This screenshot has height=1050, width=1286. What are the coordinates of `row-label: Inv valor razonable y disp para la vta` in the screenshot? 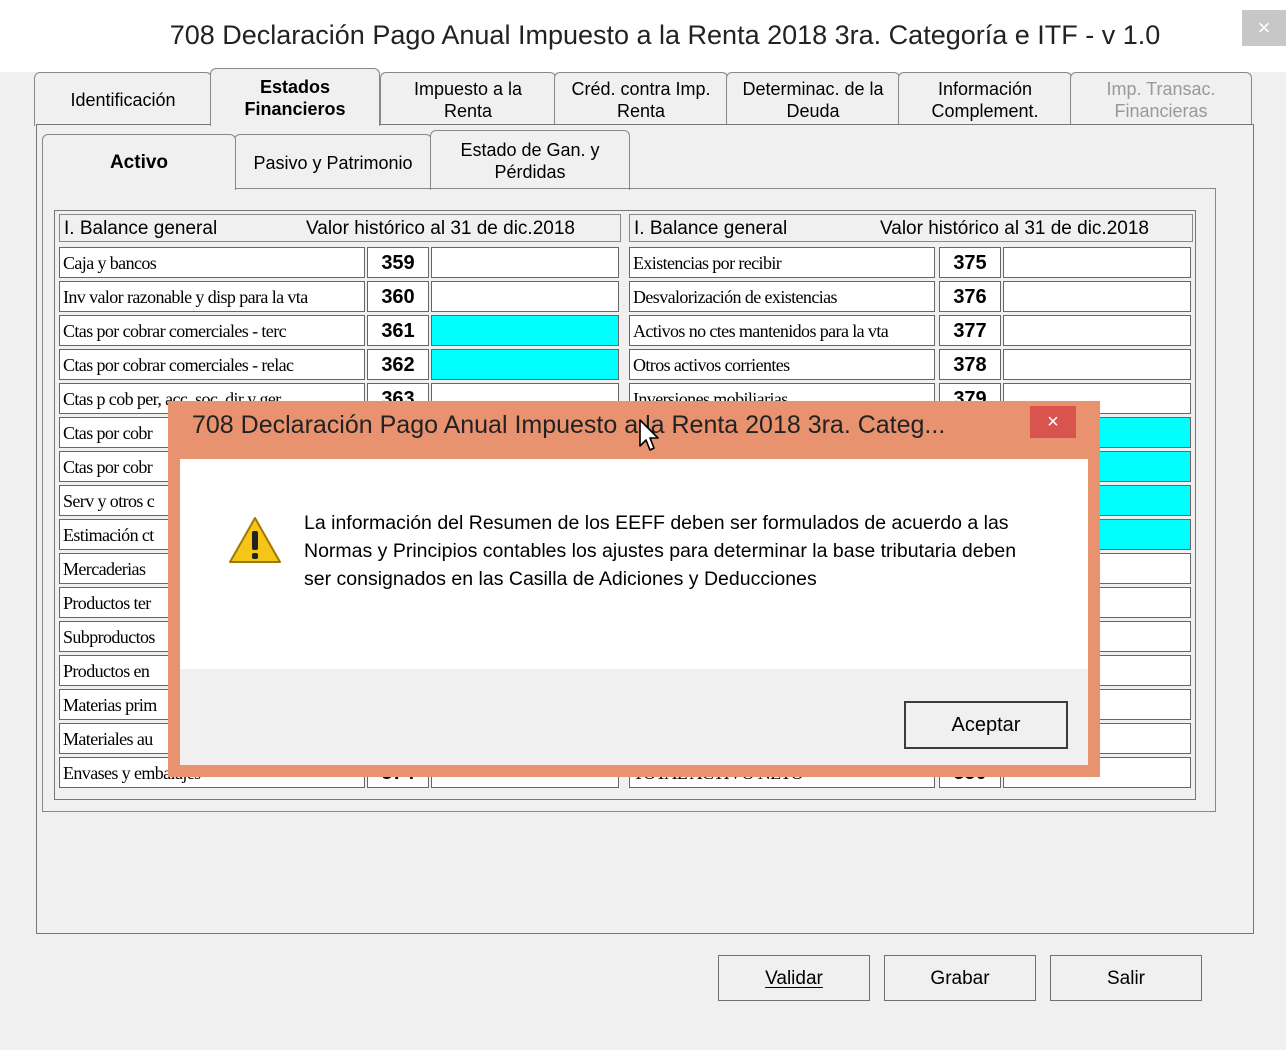 It's located at (212, 296).